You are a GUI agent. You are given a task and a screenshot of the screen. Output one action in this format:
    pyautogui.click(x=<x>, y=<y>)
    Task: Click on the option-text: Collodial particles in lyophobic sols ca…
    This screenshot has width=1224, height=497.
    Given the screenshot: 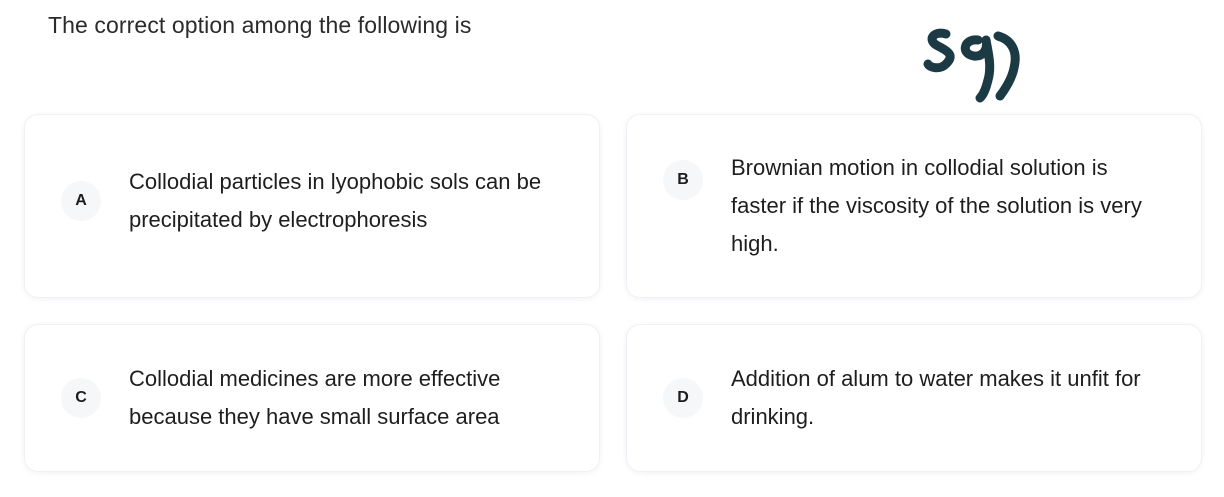 What is the action you would take?
    pyautogui.click(x=335, y=200)
    